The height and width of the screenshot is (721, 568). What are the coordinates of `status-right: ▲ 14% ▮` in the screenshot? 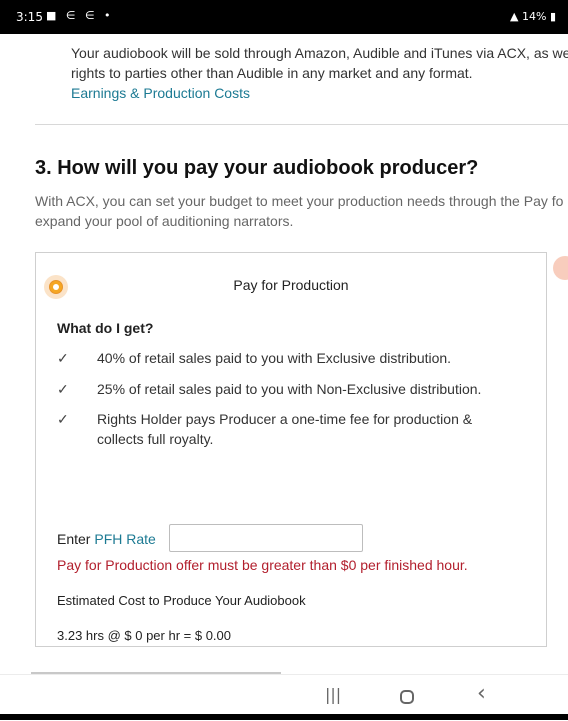 It's located at (533, 16).